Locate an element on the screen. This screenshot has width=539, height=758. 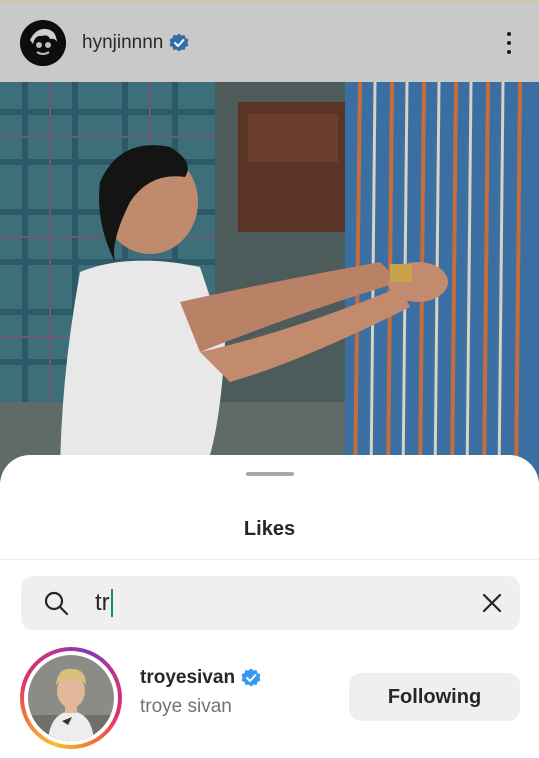
following-button: Following is located at coordinates (434, 697).